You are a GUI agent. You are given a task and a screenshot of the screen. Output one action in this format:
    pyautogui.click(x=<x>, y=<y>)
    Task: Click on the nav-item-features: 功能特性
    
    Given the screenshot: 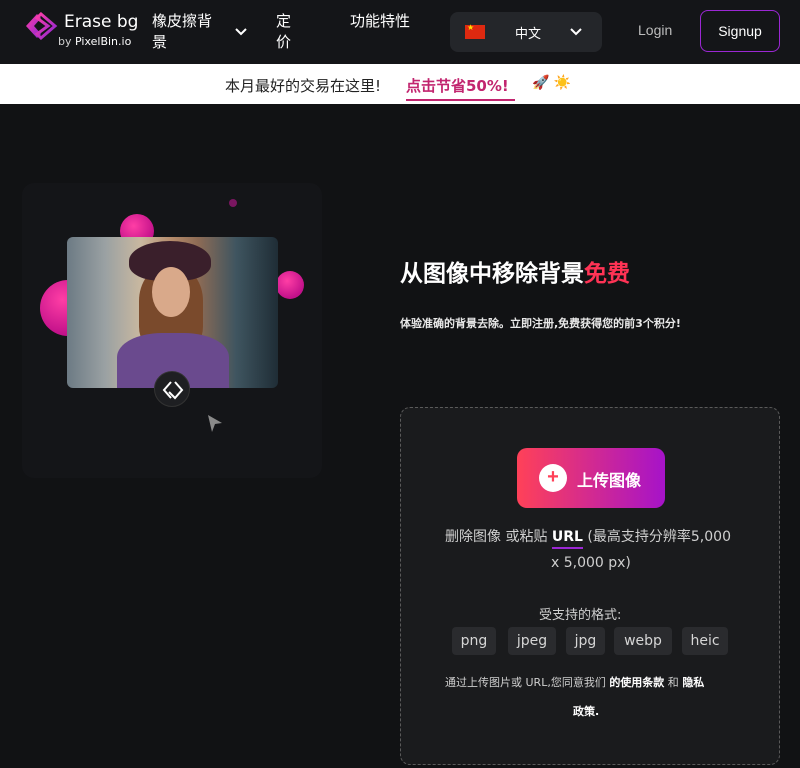 What is the action you would take?
    pyautogui.click(x=380, y=21)
    